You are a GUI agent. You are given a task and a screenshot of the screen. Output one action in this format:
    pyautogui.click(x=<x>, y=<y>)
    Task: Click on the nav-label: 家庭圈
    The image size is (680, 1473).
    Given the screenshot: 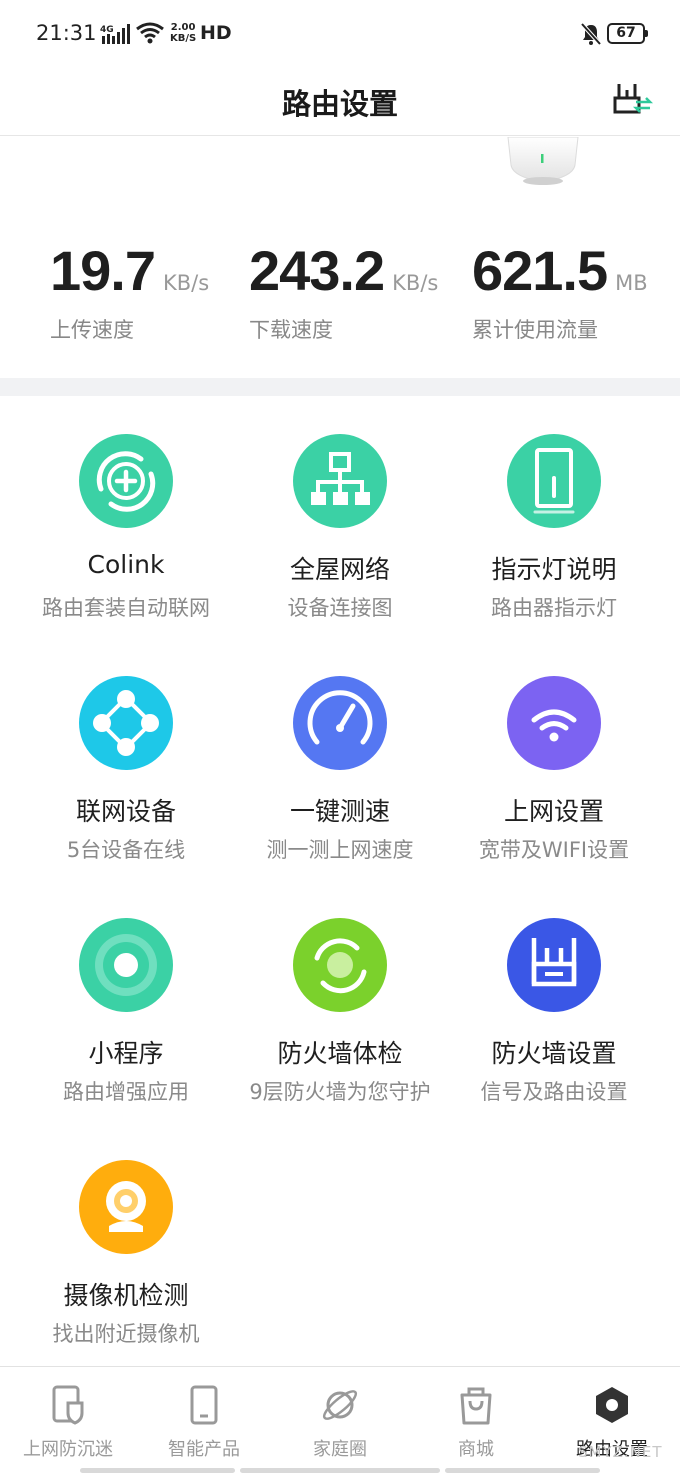 What is the action you would take?
    pyautogui.click(x=340, y=1449)
    